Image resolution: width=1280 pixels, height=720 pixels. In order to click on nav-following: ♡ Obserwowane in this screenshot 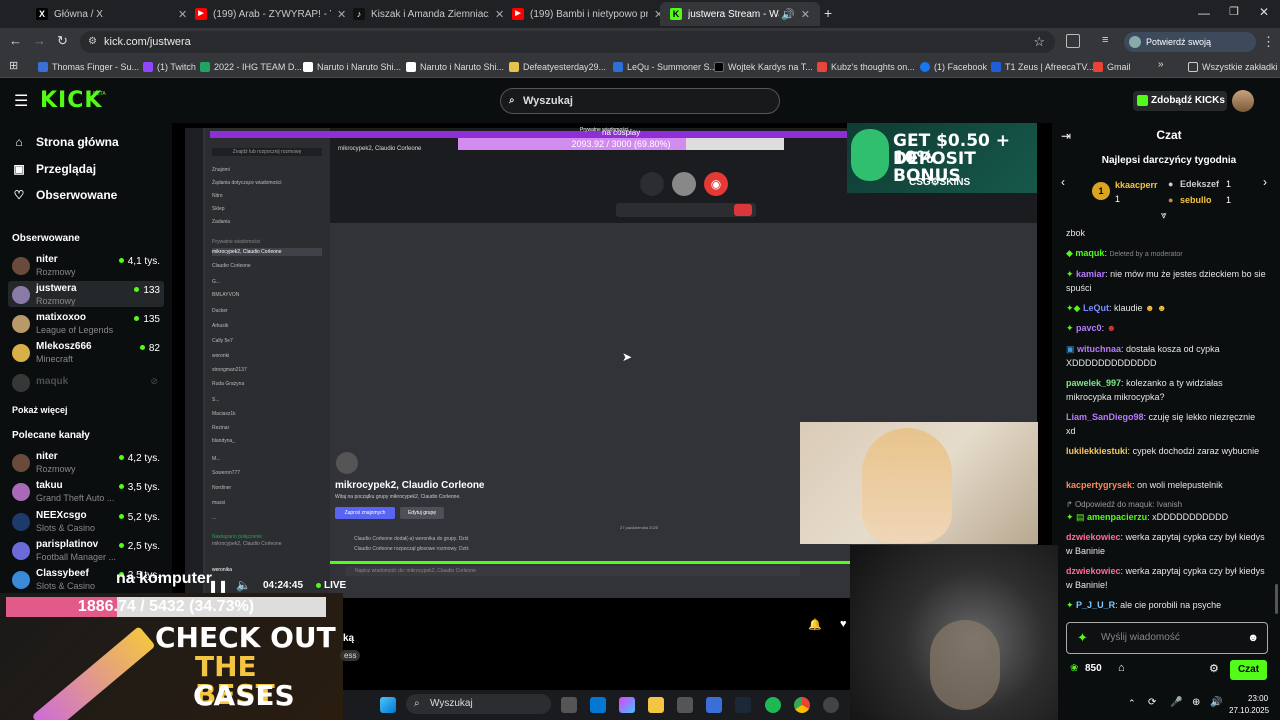, I will do `click(65, 195)`.